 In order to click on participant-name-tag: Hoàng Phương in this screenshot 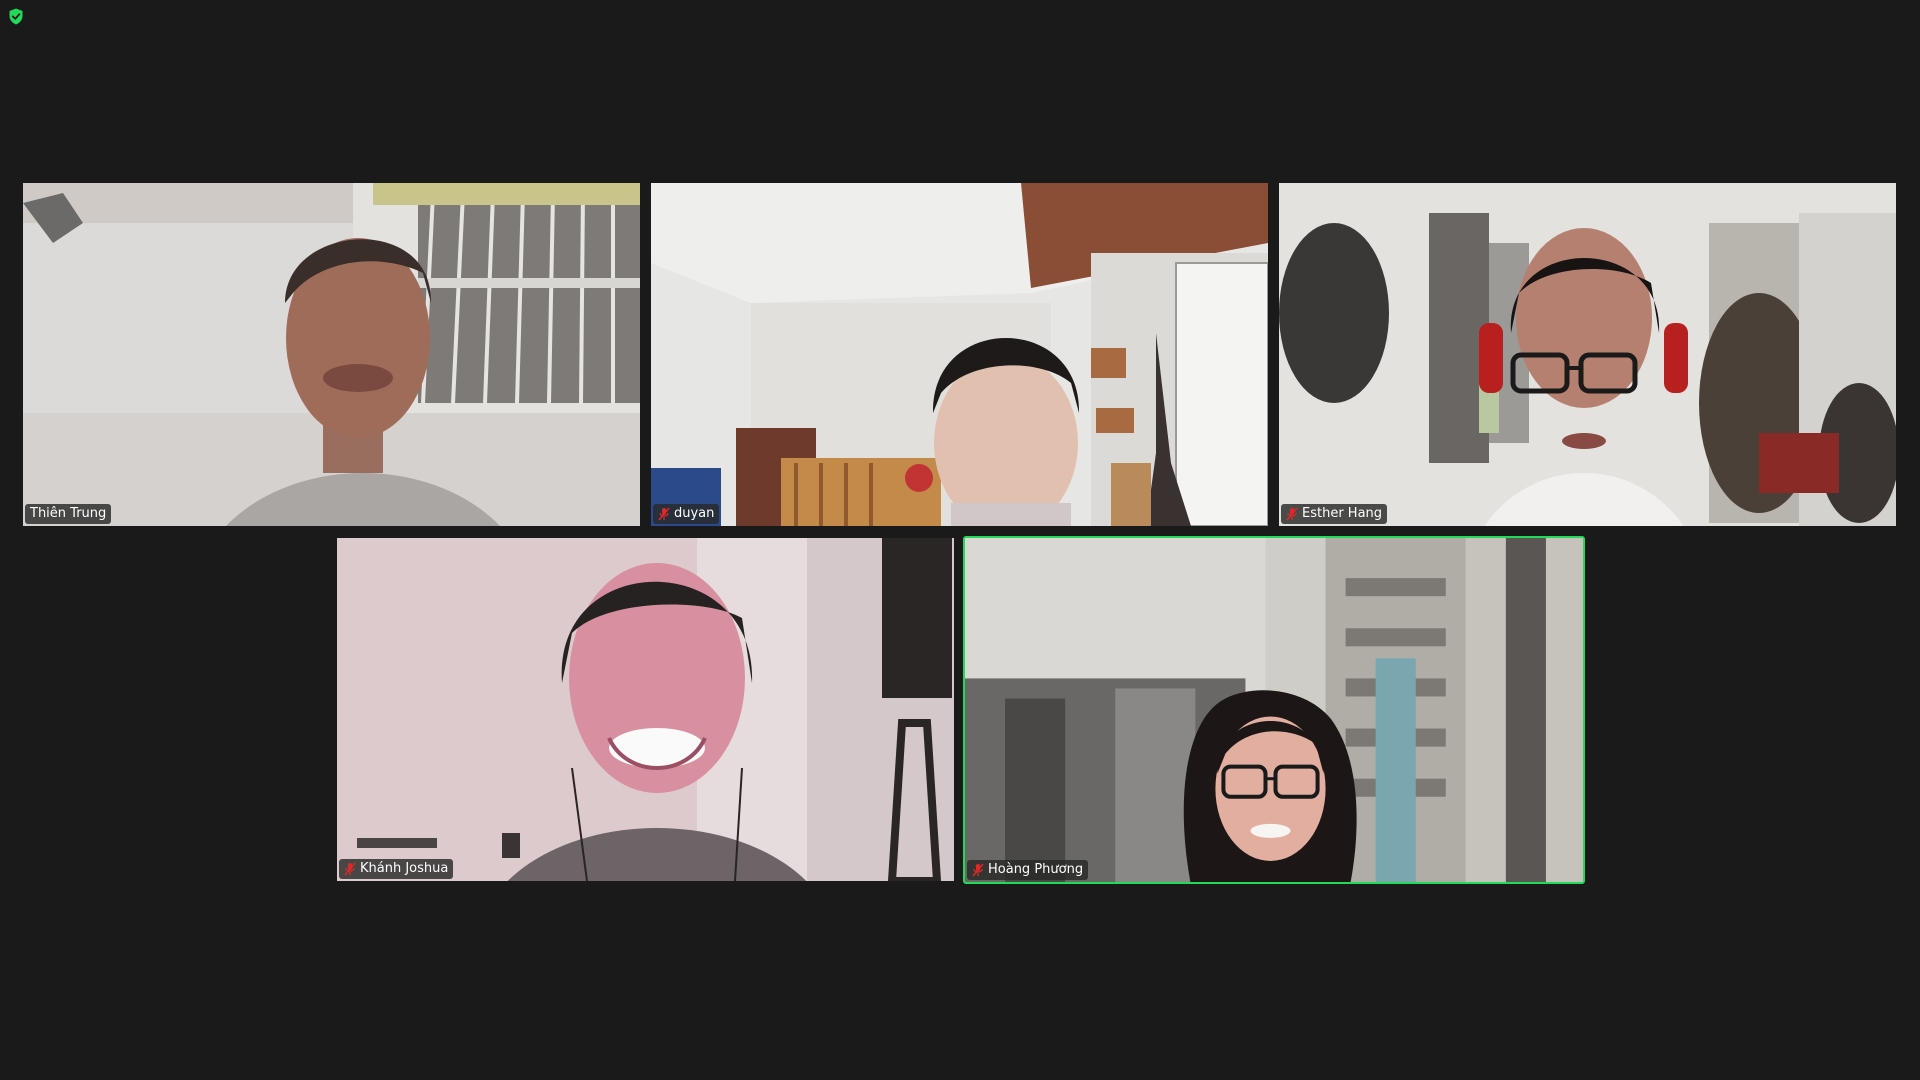, I will do `click(1028, 870)`.